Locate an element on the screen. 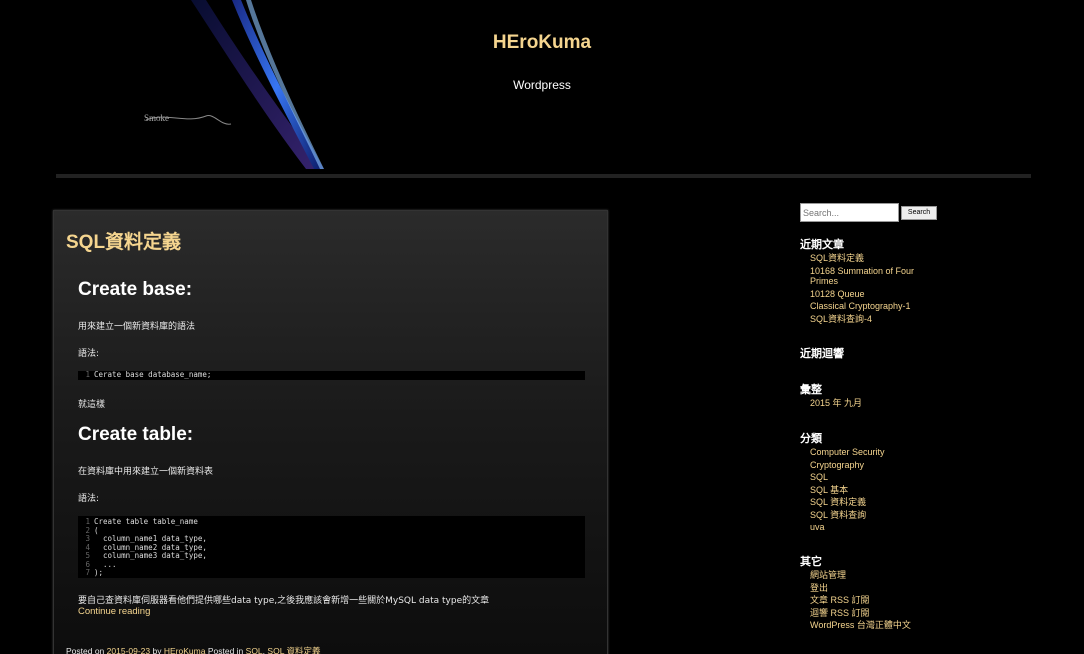 The height and width of the screenshot is (654, 1084). site-title: HEroKuma is located at coordinates (542, 43).